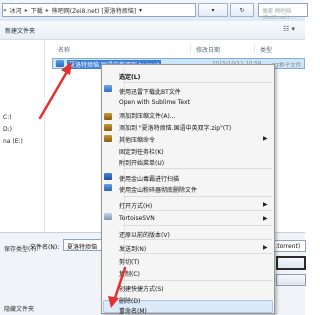  What do you see at coordinates (55, 91) in the screenshot?
I see `annotation-arrow-file` at bounding box center [55, 91].